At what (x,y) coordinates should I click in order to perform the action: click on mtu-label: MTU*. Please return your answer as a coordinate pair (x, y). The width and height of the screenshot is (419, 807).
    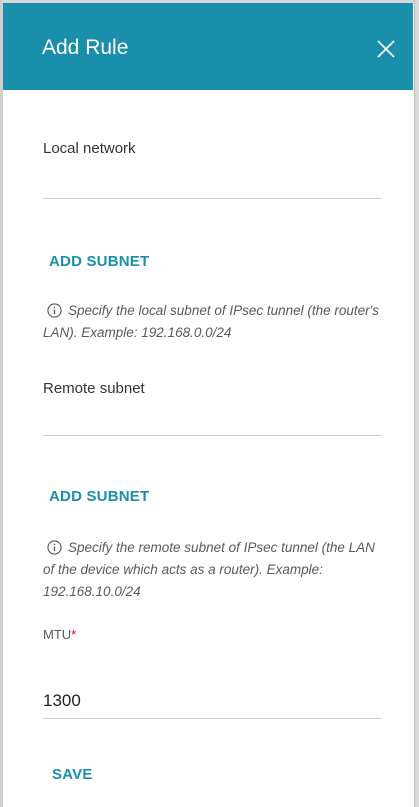
    Looking at the image, I should click on (59, 635).